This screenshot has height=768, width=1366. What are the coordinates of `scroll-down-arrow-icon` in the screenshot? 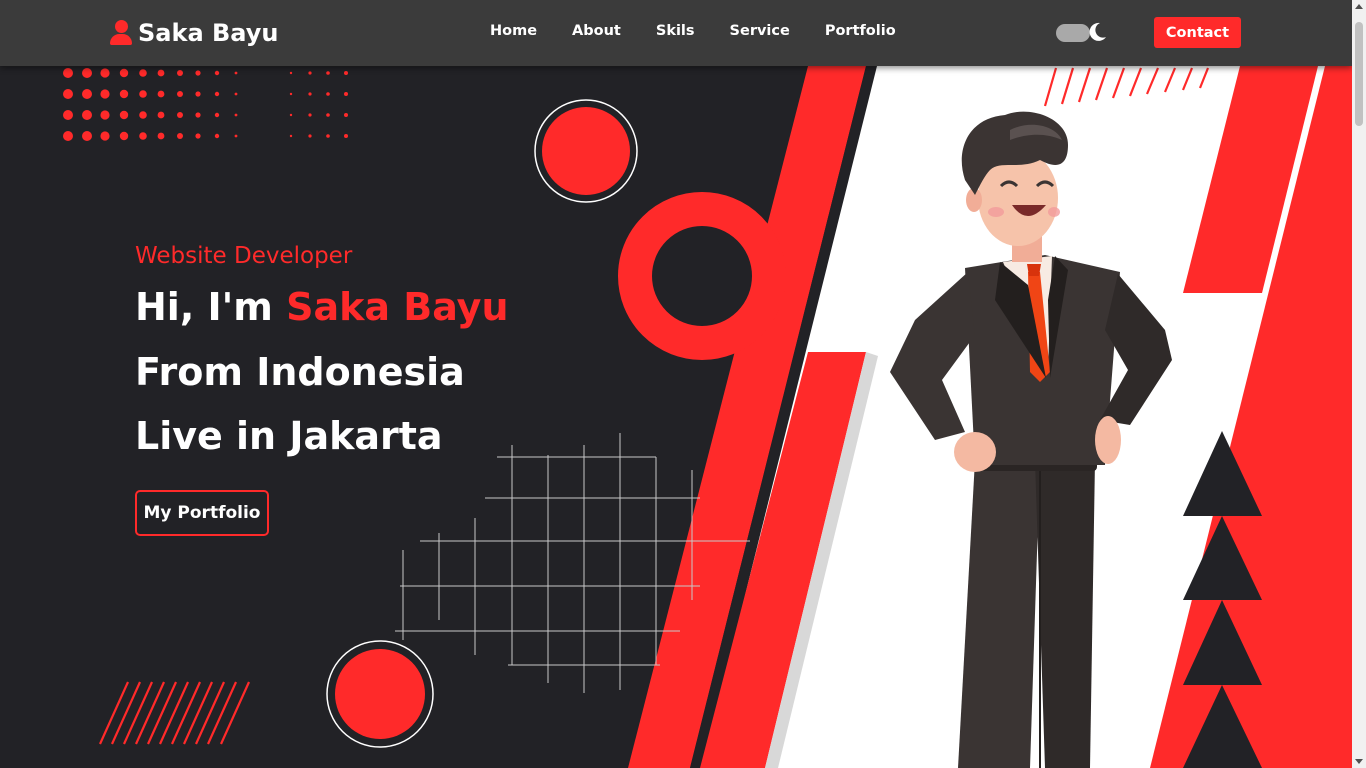 It's located at (1359, 761).